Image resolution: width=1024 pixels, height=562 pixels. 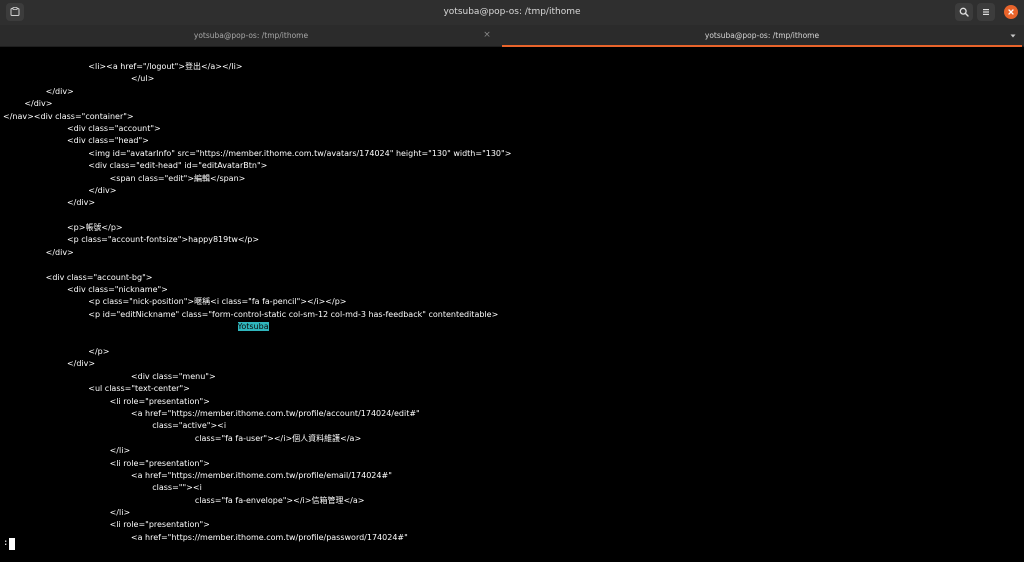 What do you see at coordinates (173, 376) in the screenshot?
I see `terminal-line-text: <div class="menu">` at bounding box center [173, 376].